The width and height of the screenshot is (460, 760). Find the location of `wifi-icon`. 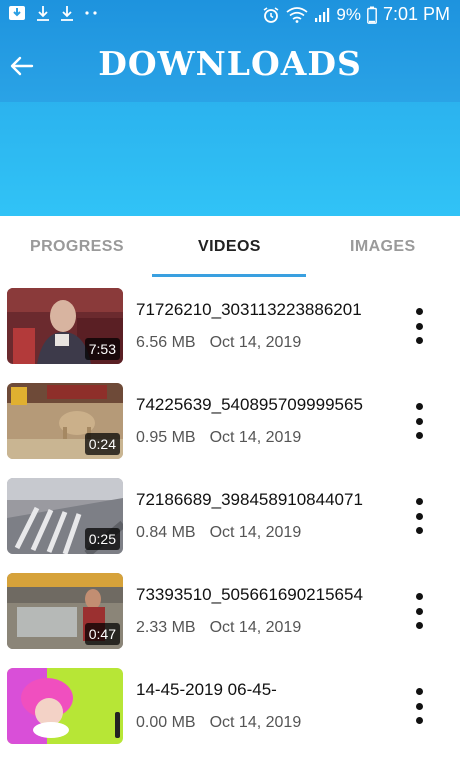

wifi-icon is located at coordinates (297, 14).